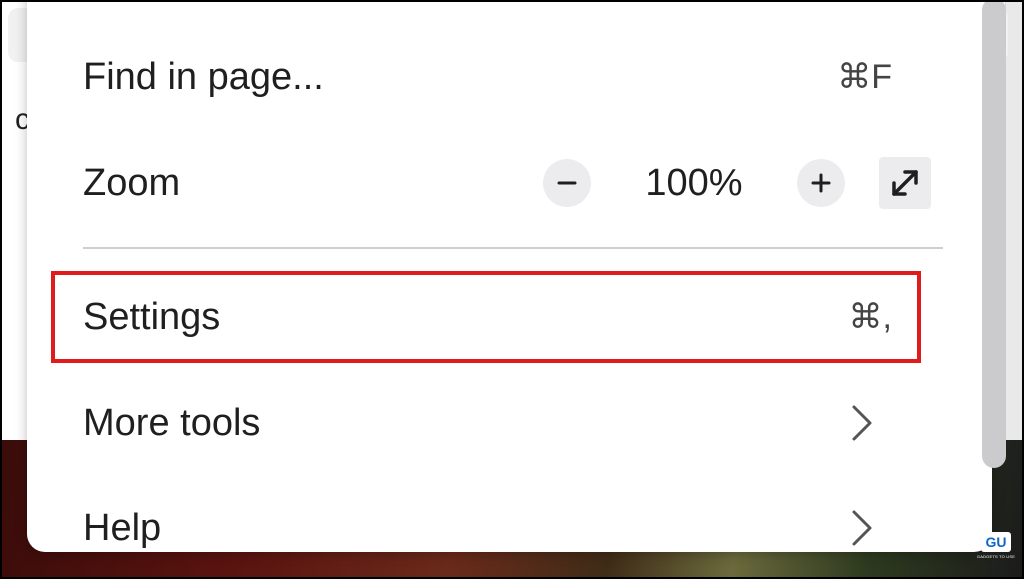 This screenshot has width=1024, height=579. I want to click on find-shortcut: ⌘F, so click(864, 77).